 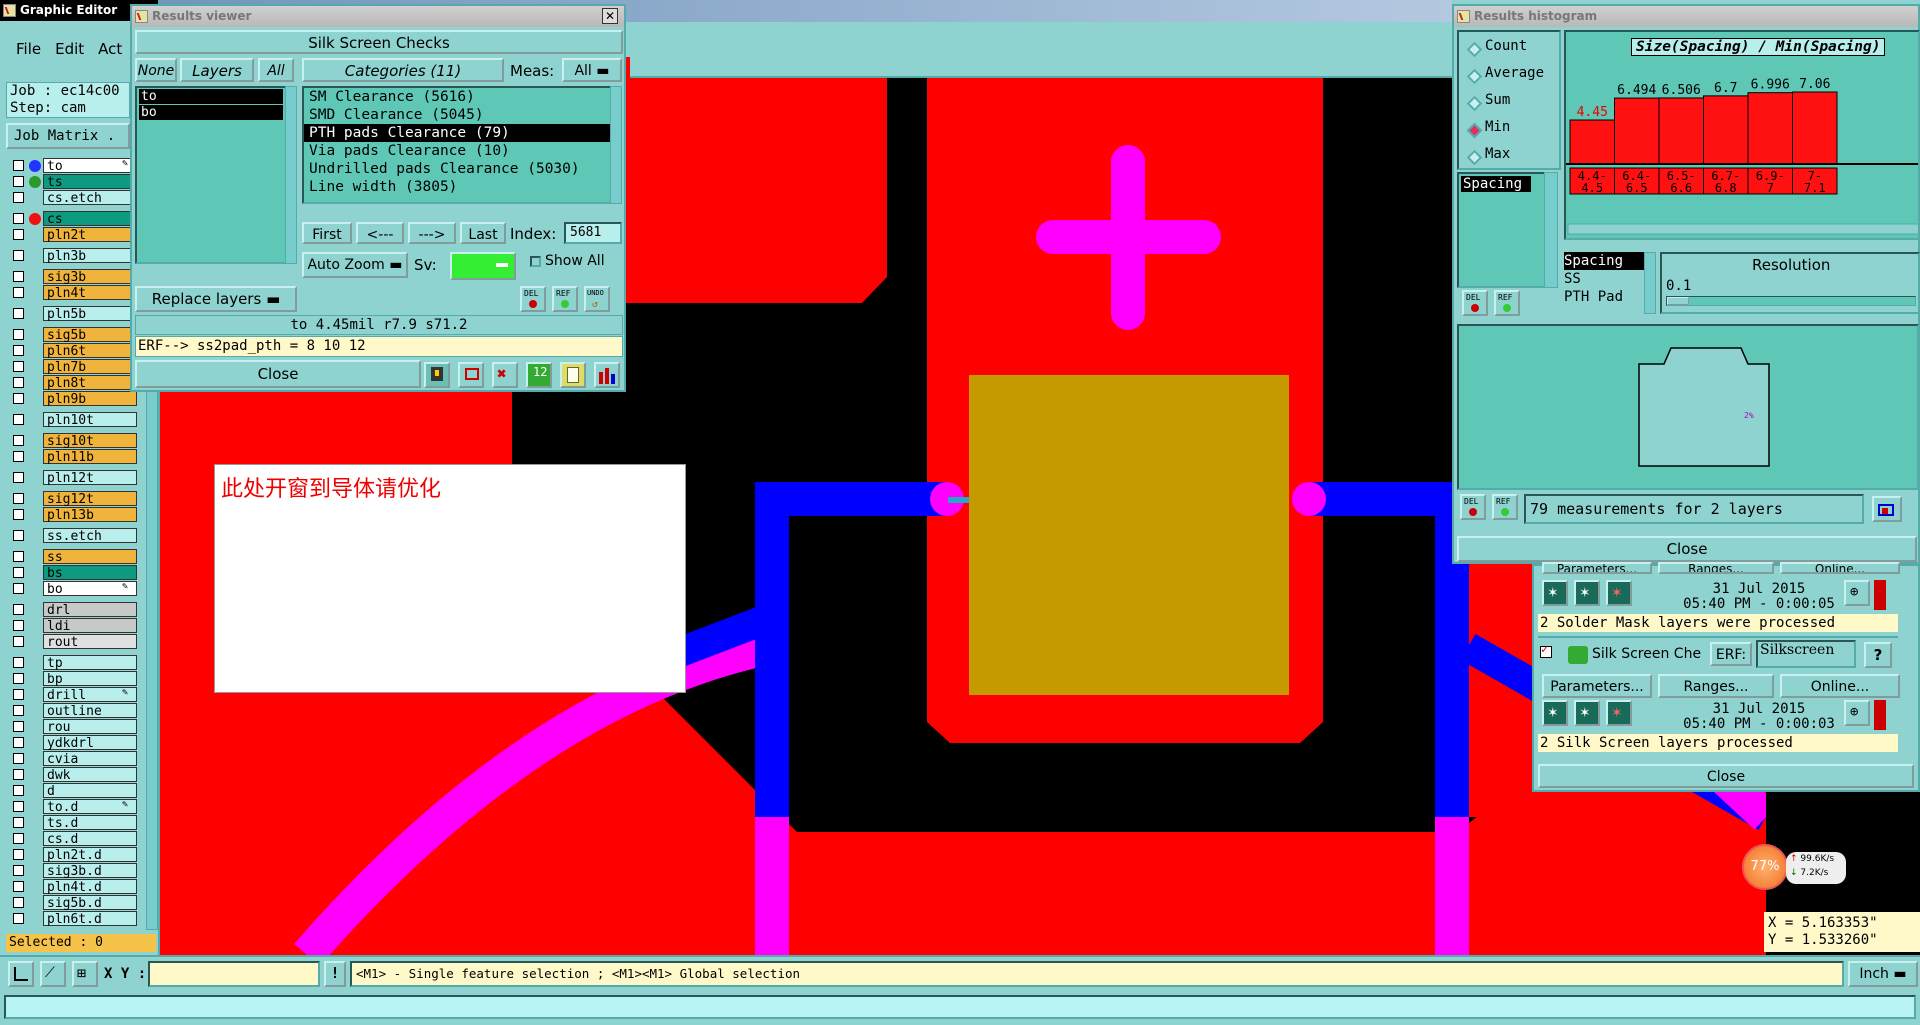 I want to click on del-icon: DEL, so click(x=533, y=299).